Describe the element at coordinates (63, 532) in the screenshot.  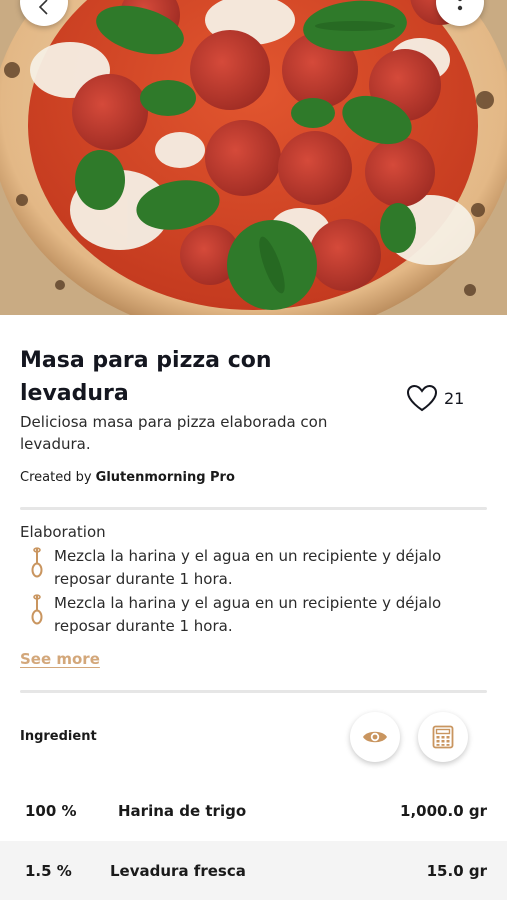
I see `elaboration-heading: Elaboration` at that location.